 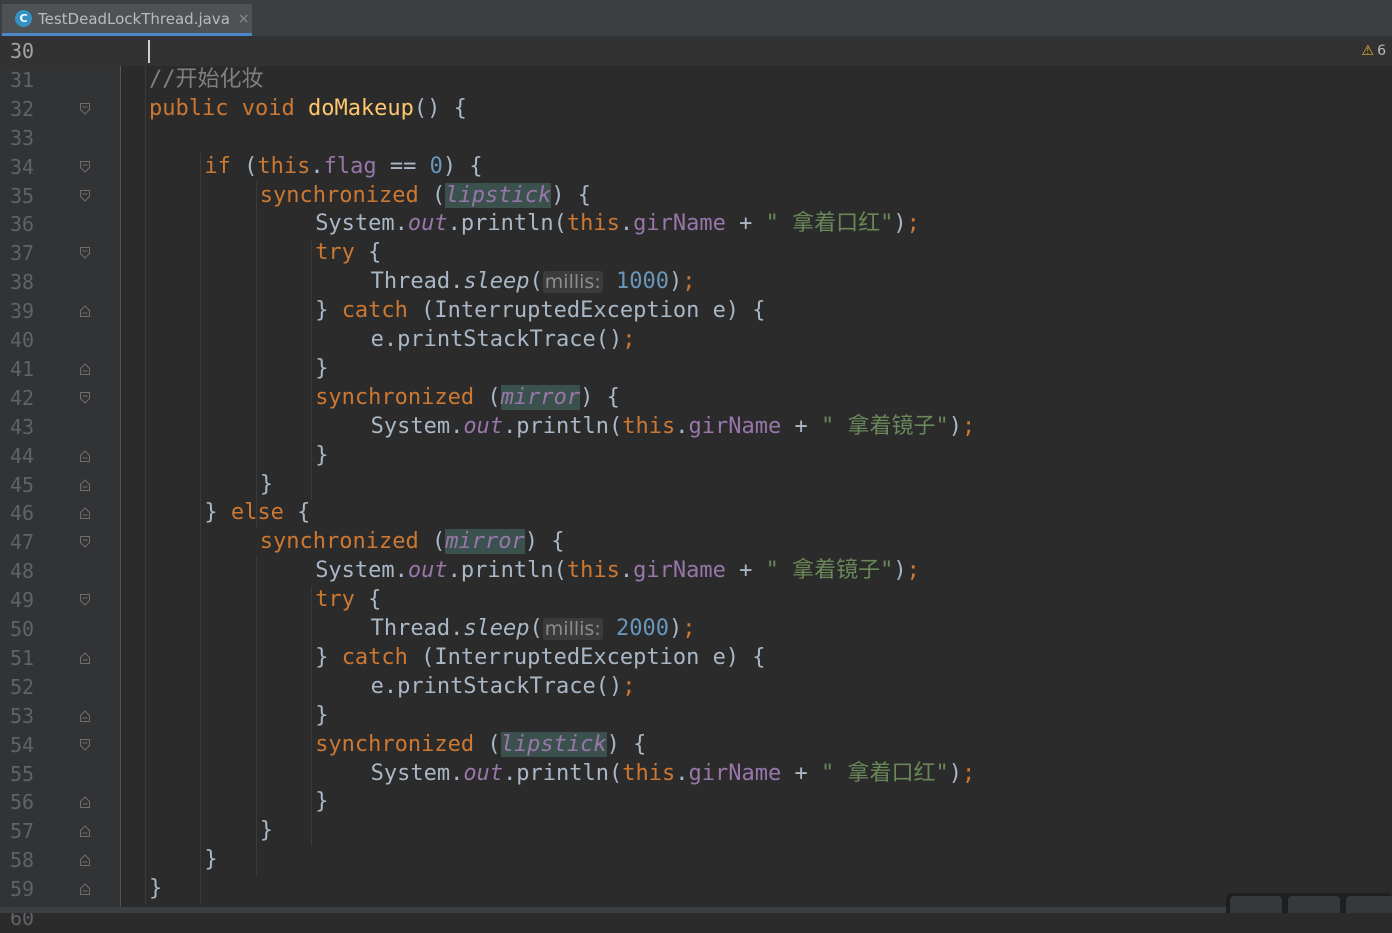 What do you see at coordinates (375, 253) in the screenshot?
I see `code-token: {` at bounding box center [375, 253].